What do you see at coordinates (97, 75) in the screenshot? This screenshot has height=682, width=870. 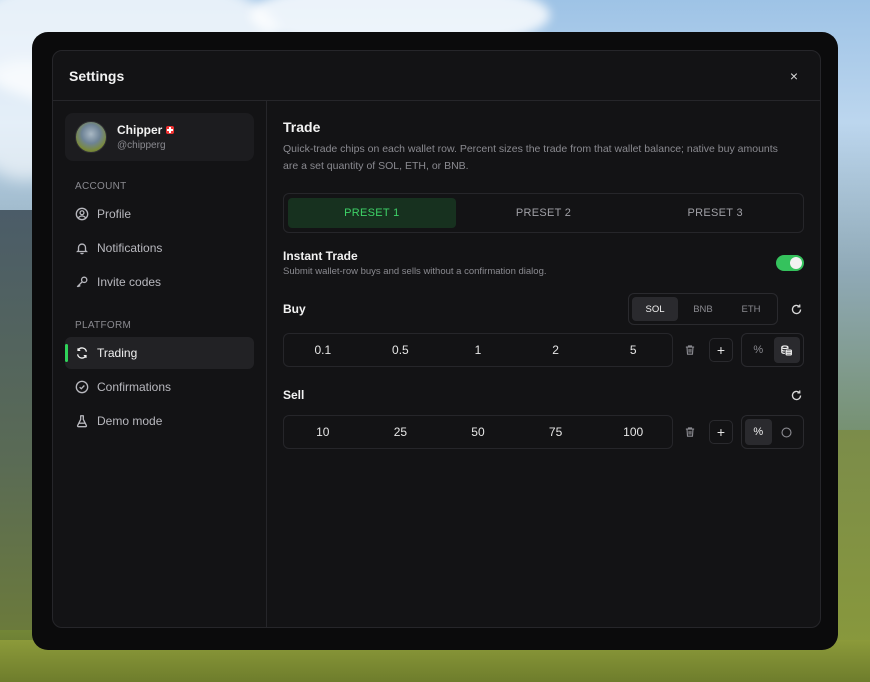 I see `modal-title: Settings` at bounding box center [97, 75].